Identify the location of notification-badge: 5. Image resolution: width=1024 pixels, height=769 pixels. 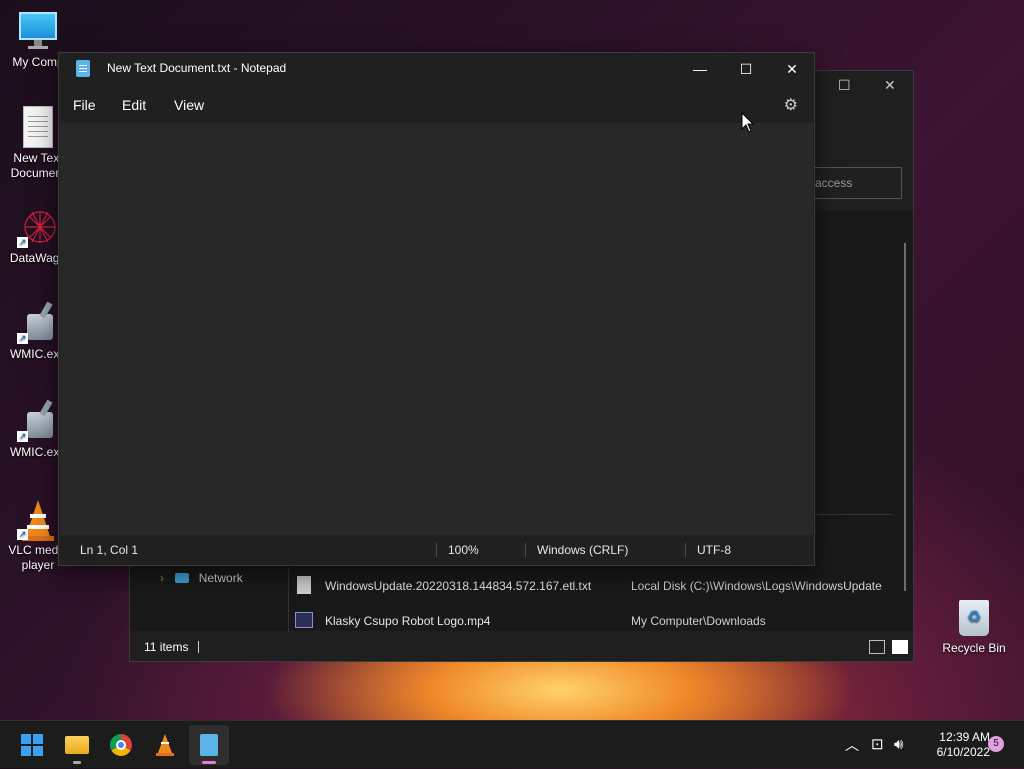
(996, 744).